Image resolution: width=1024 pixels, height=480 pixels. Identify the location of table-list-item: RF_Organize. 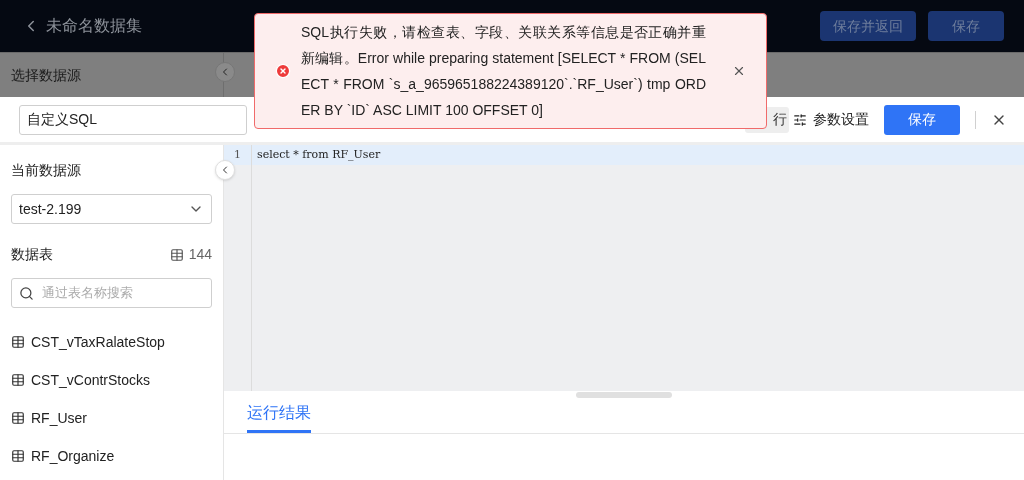
(111, 456).